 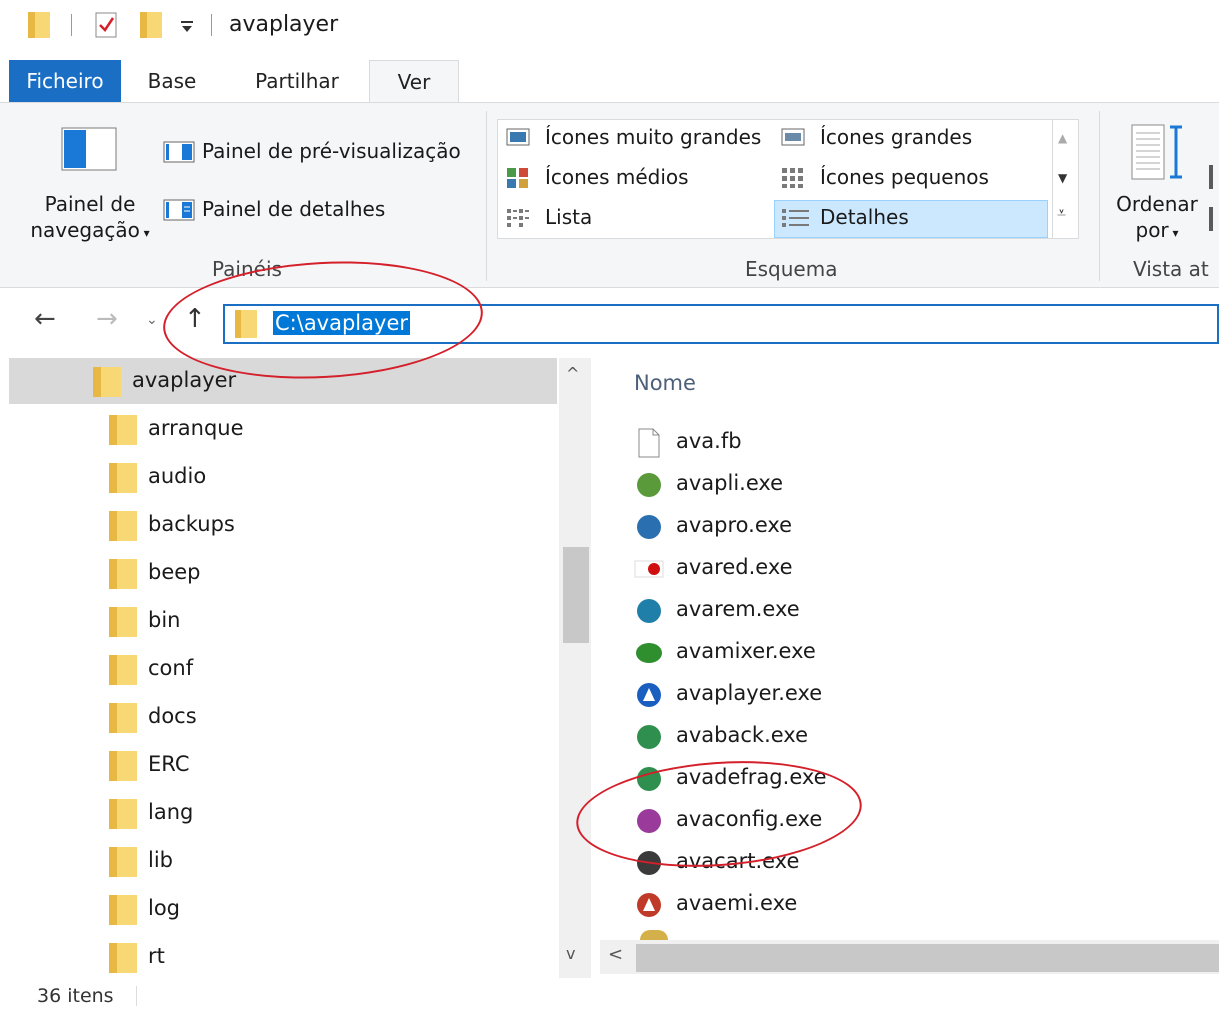 What do you see at coordinates (572, 373) in the screenshot?
I see `scroll-up-icon: ^` at bounding box center [572, 373].